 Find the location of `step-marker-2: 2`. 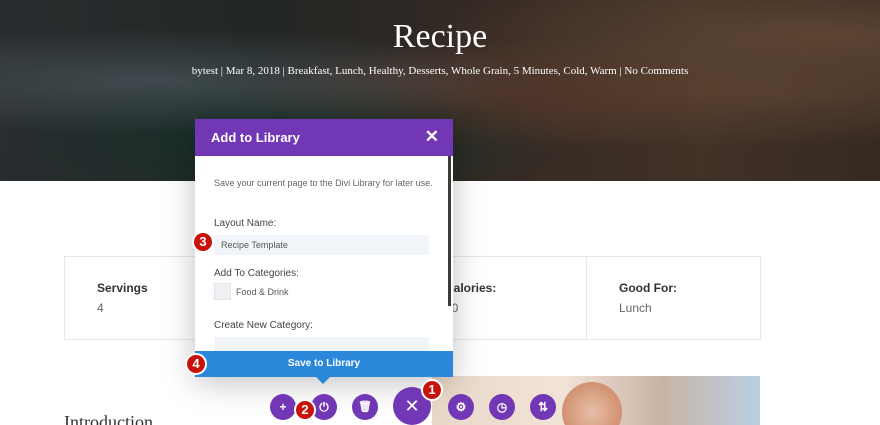

step-marker-2: 2 is located at coordinates (305, 410).